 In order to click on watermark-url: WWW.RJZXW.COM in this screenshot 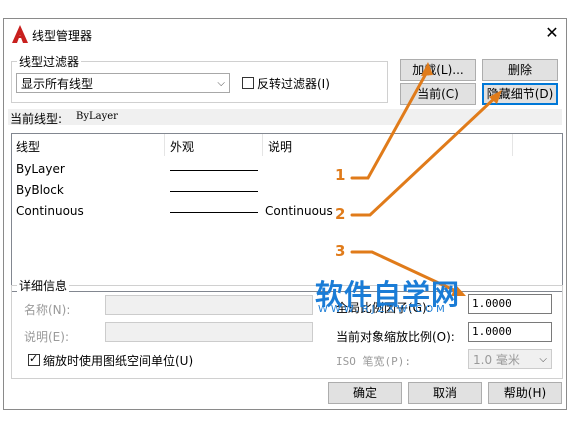, I will do `click(383, 309)`.